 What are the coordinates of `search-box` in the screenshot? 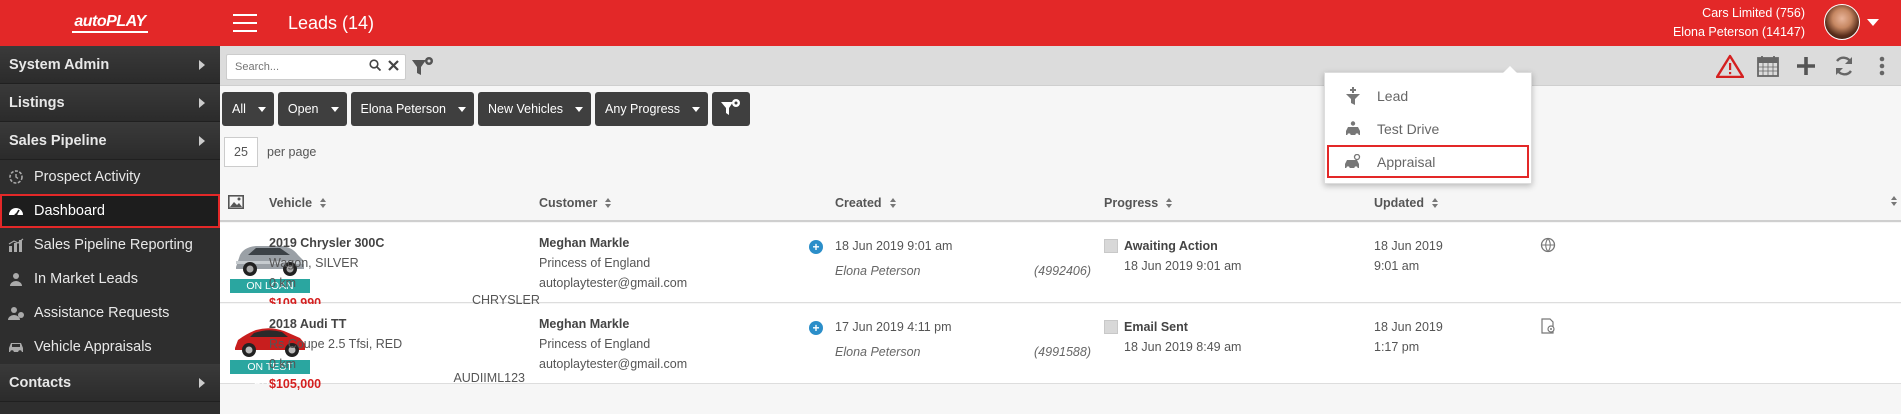 It's located at (316, 67).